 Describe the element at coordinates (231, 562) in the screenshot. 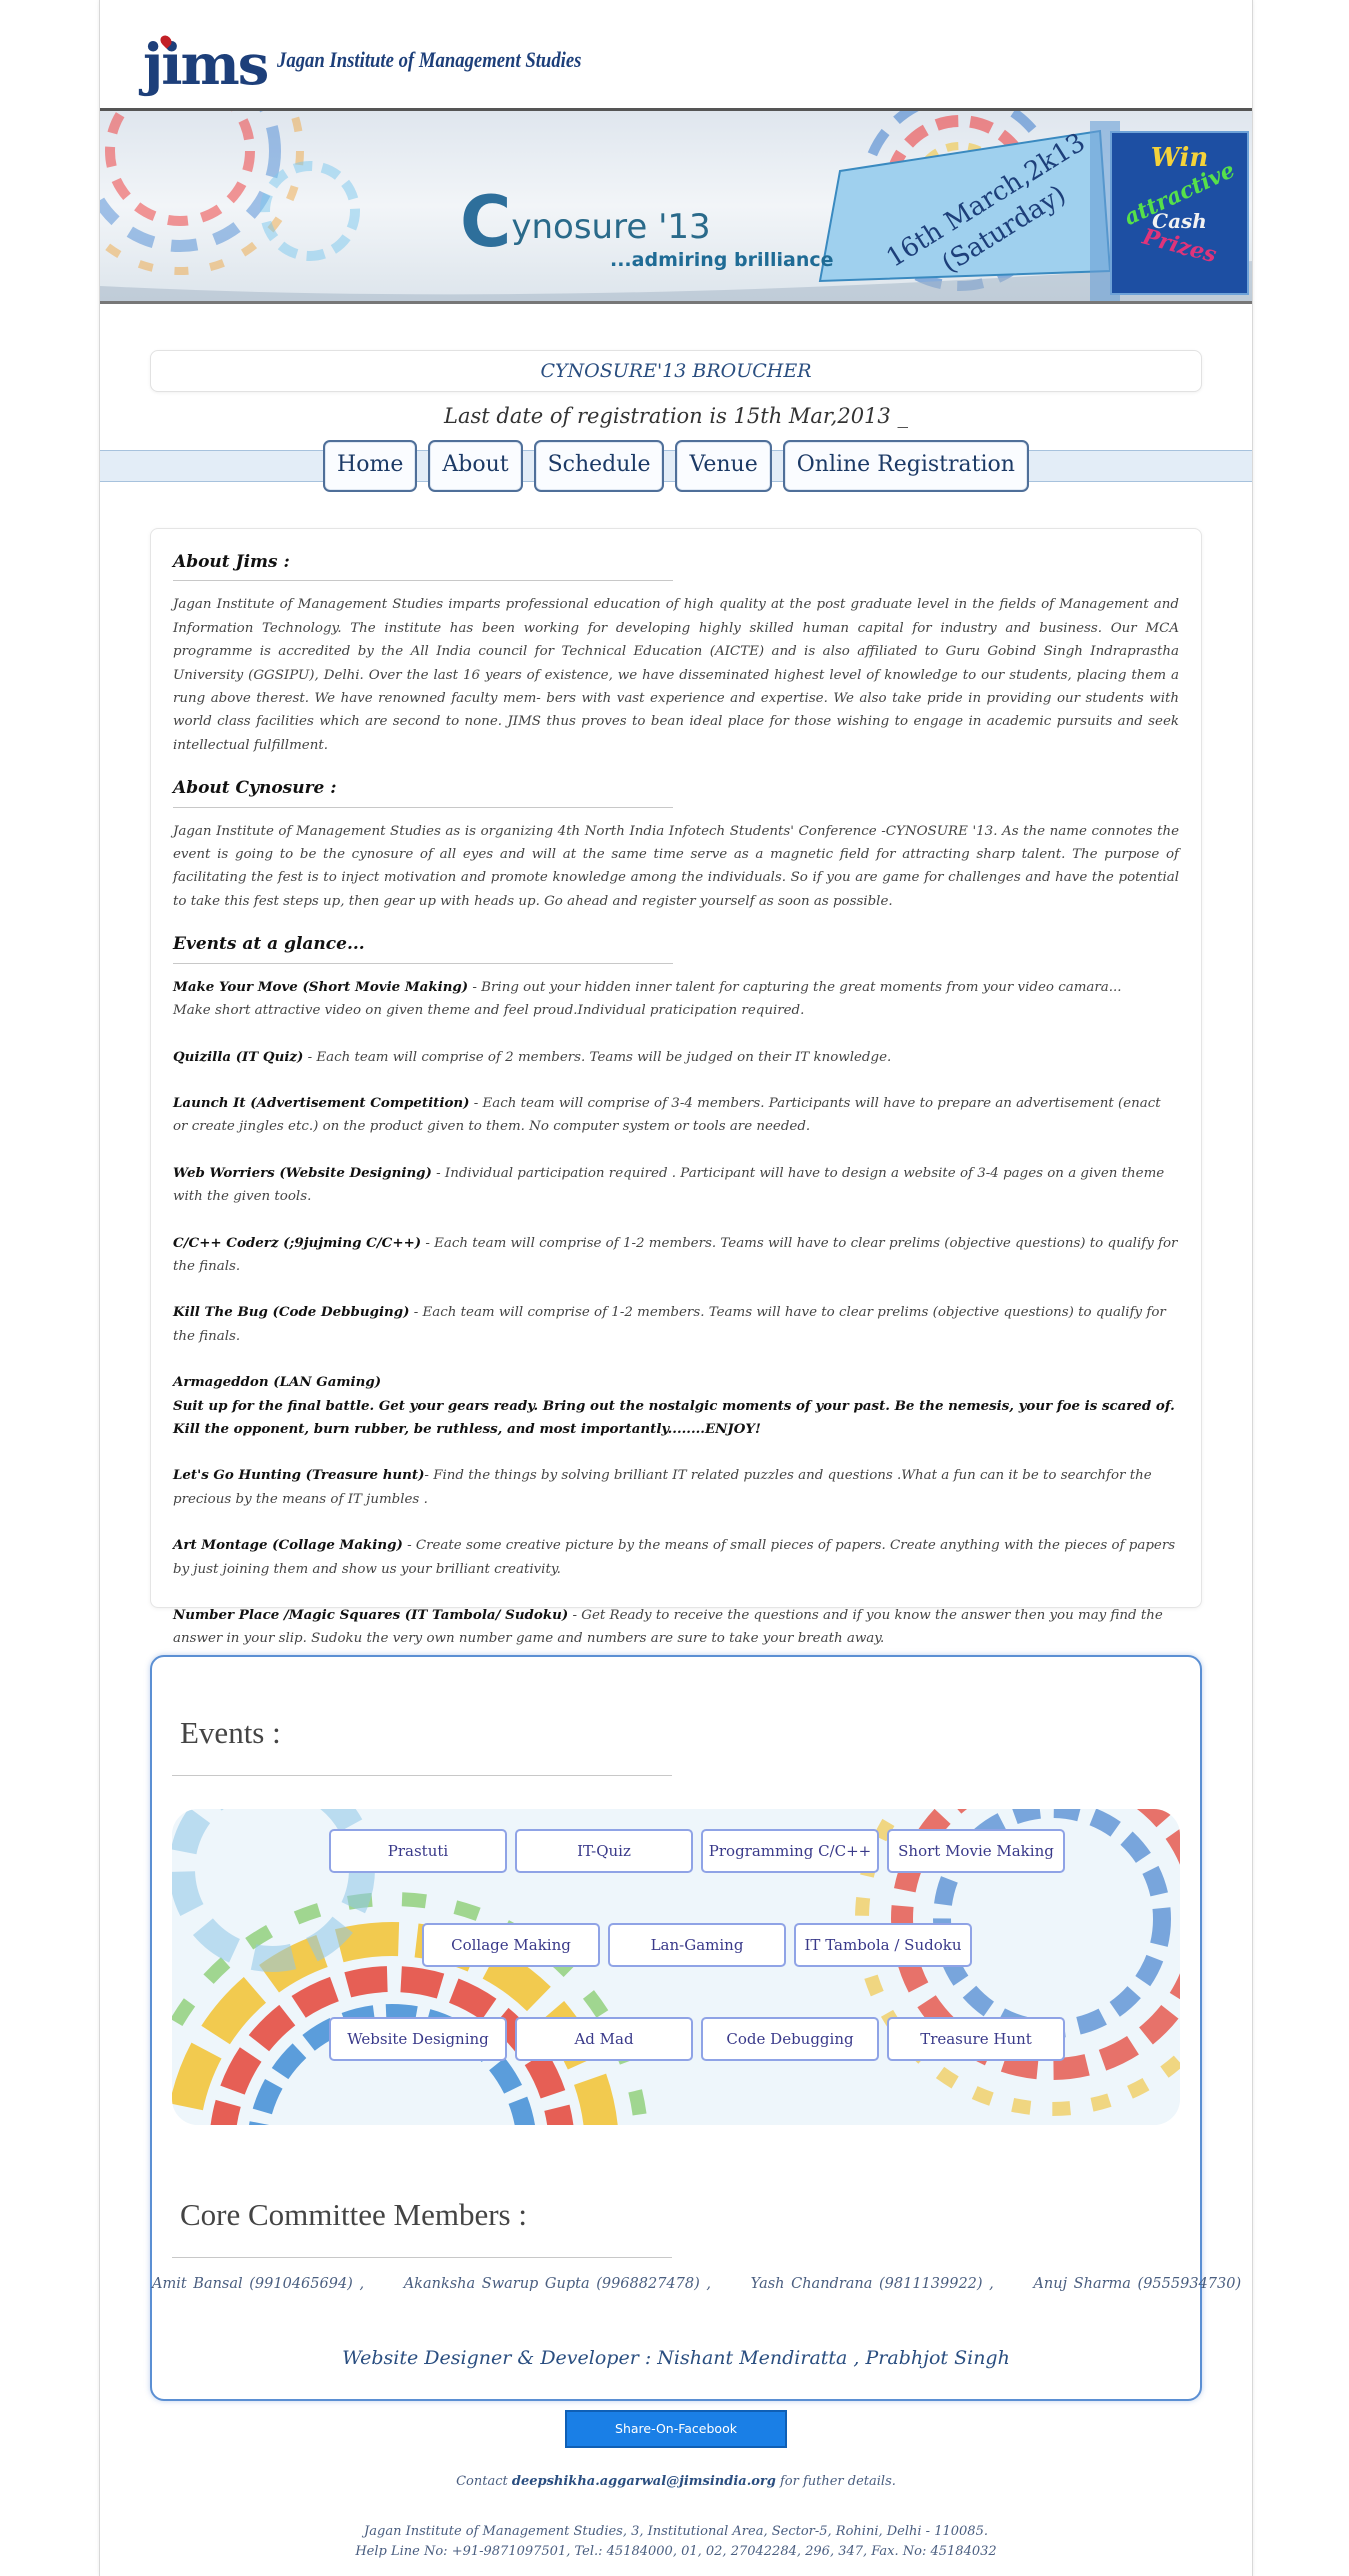

I see `about-jims-heading: About Jims :` at that location.